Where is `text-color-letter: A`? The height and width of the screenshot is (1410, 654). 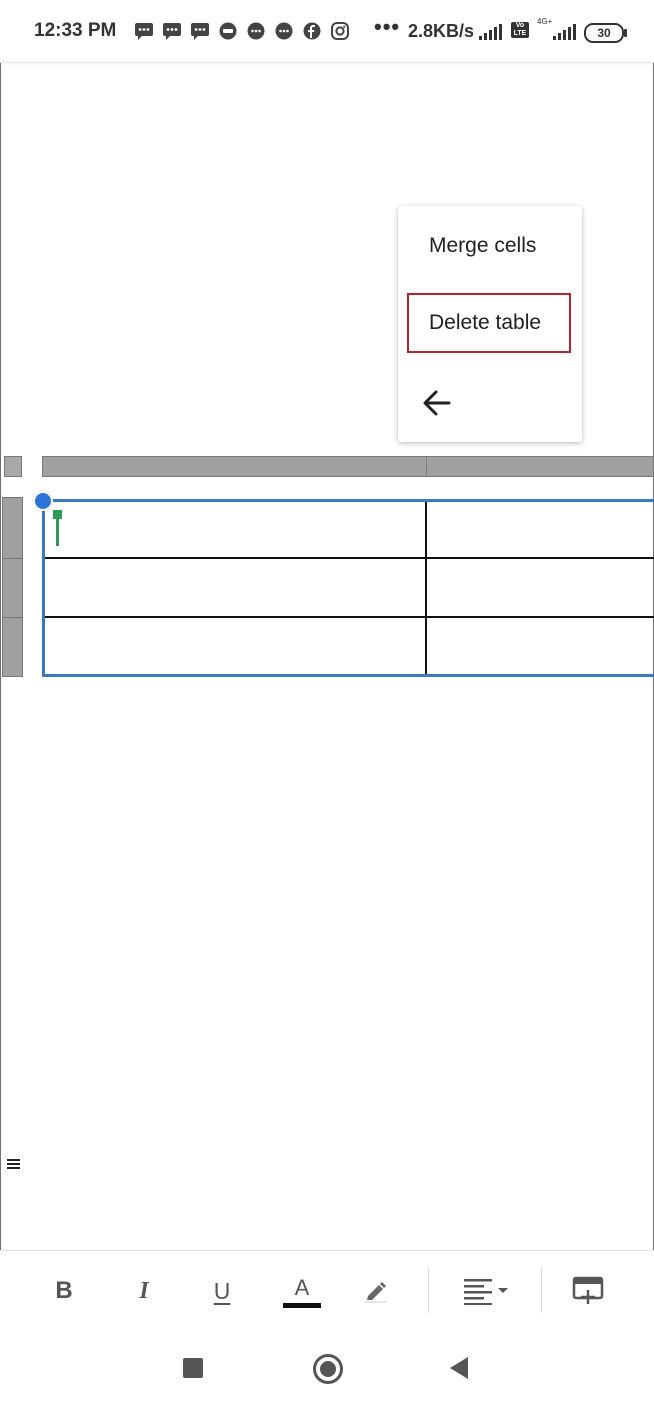
text-color-letter: A is located at coordinates (302, 1287).